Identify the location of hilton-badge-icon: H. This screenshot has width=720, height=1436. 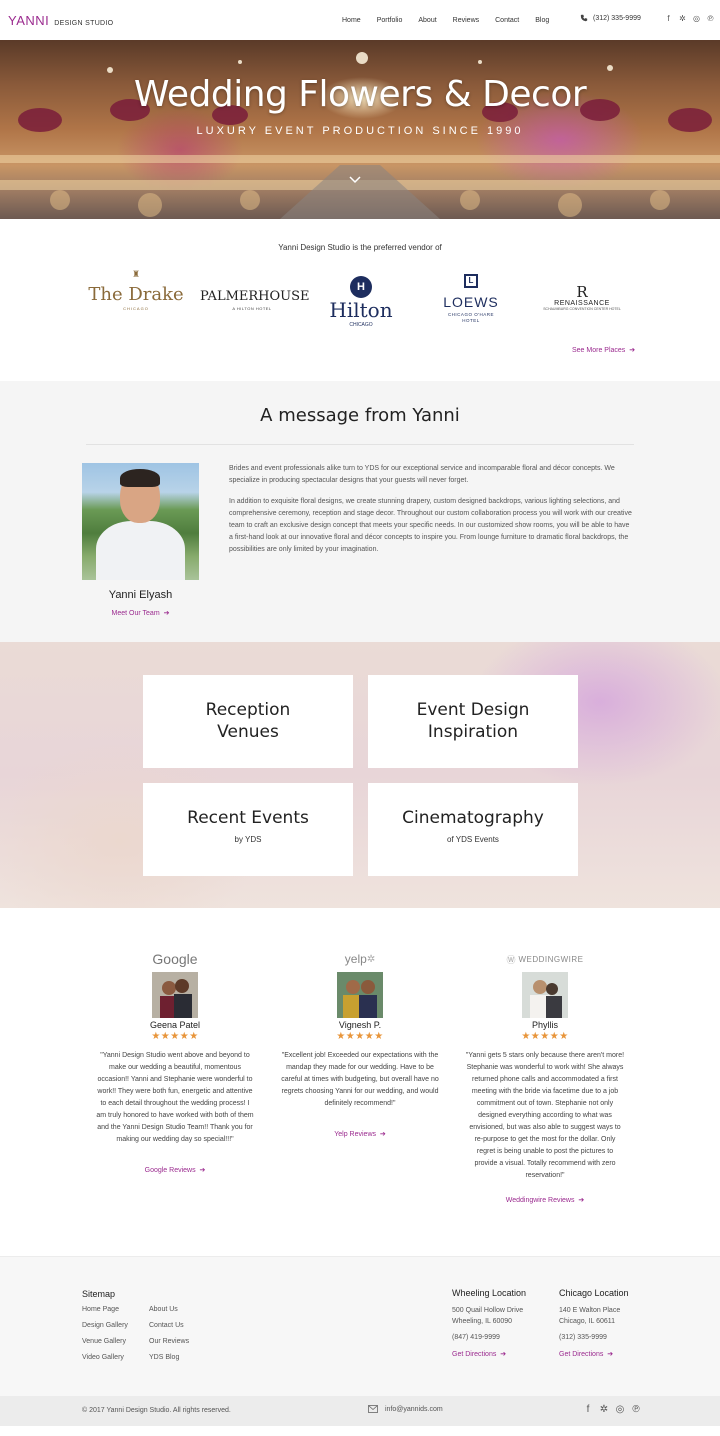
(361, 287).